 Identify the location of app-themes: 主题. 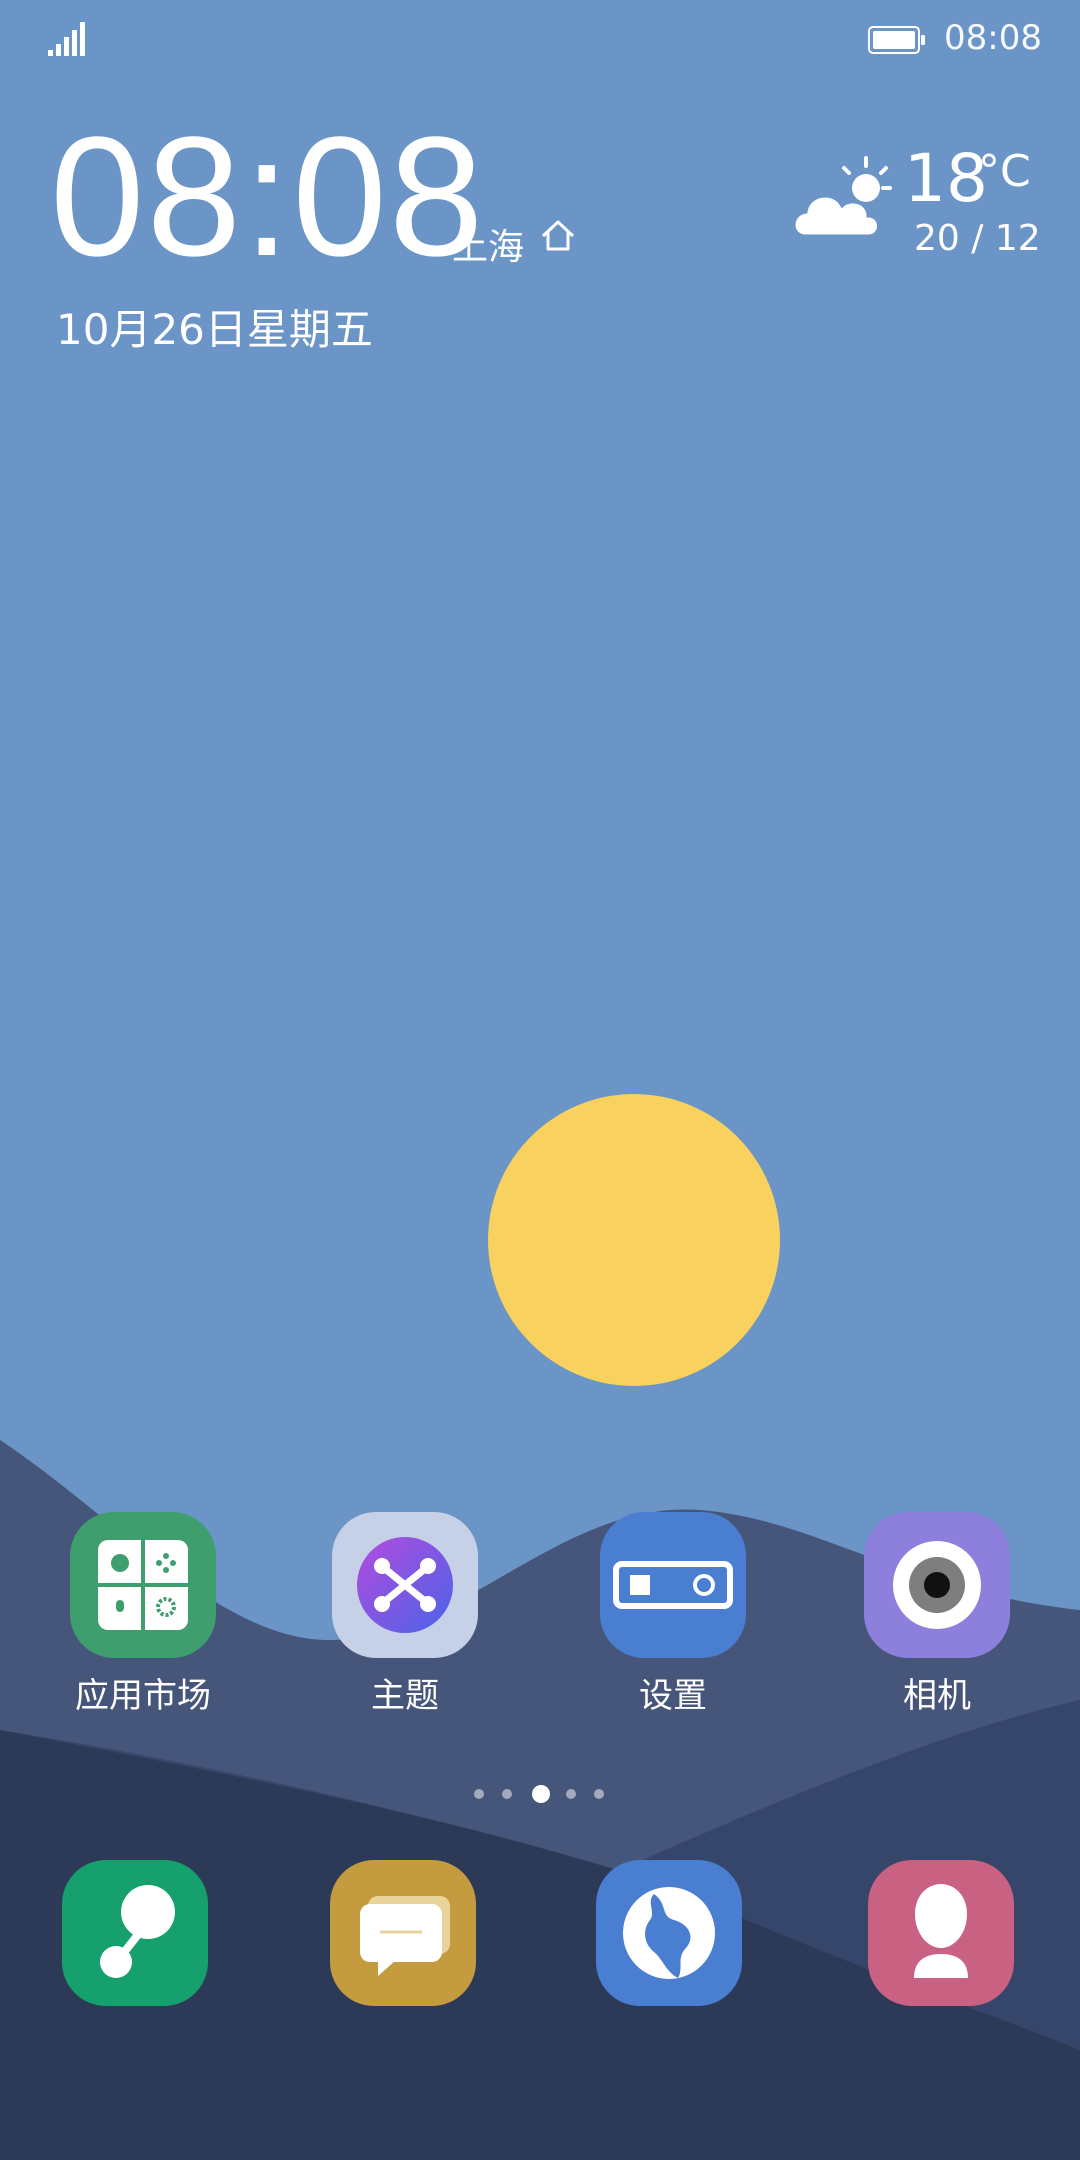
(405, 1614).